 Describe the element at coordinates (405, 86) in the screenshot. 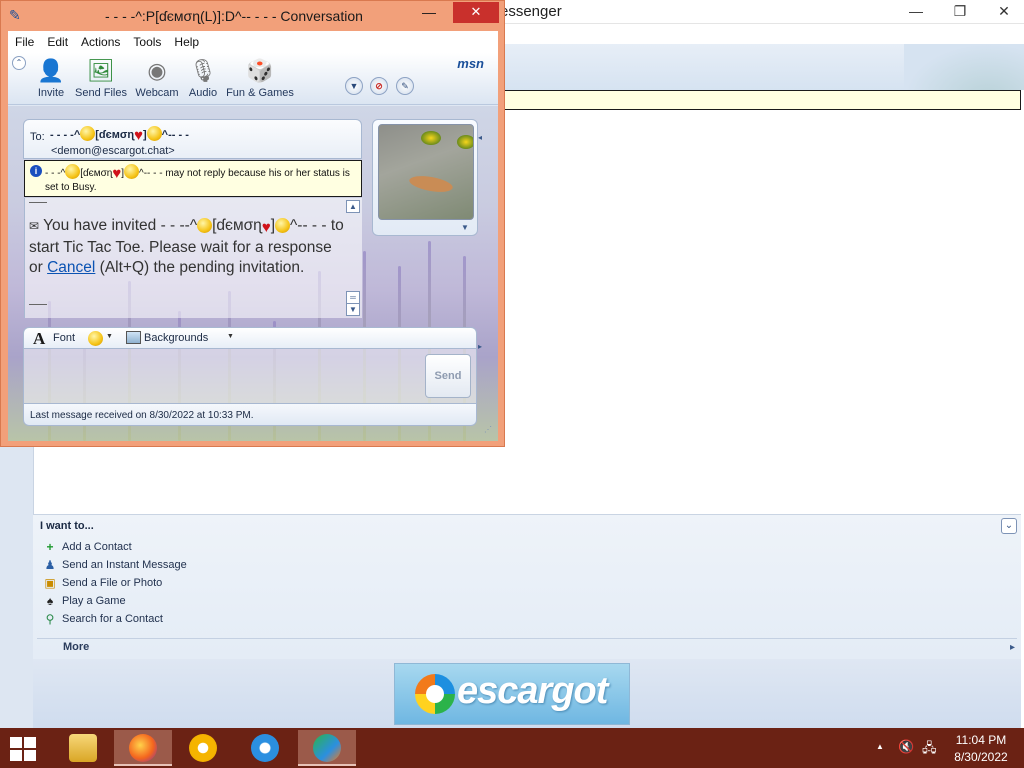

I see `theme-icon: ✎` at that location.